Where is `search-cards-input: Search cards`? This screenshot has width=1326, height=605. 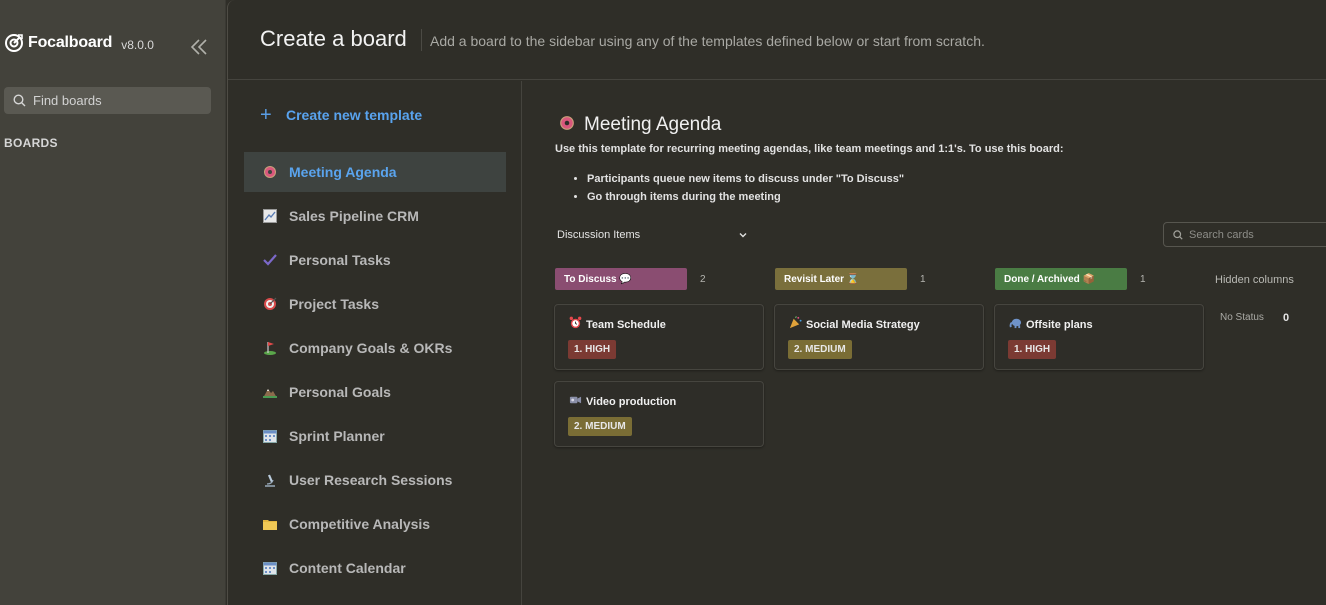 search-cards-input: Search cards is located at coordinates (1244, 234).